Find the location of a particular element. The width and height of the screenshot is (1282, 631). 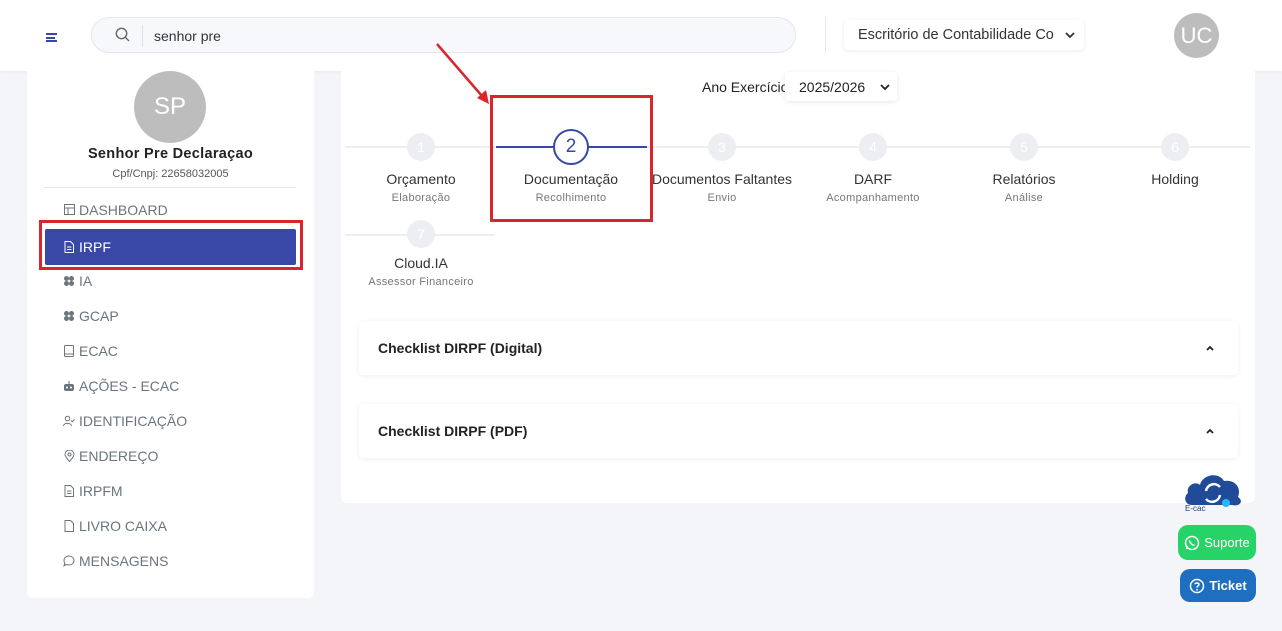

suporte-label: Suporte is located at coordinates (1227, 542).